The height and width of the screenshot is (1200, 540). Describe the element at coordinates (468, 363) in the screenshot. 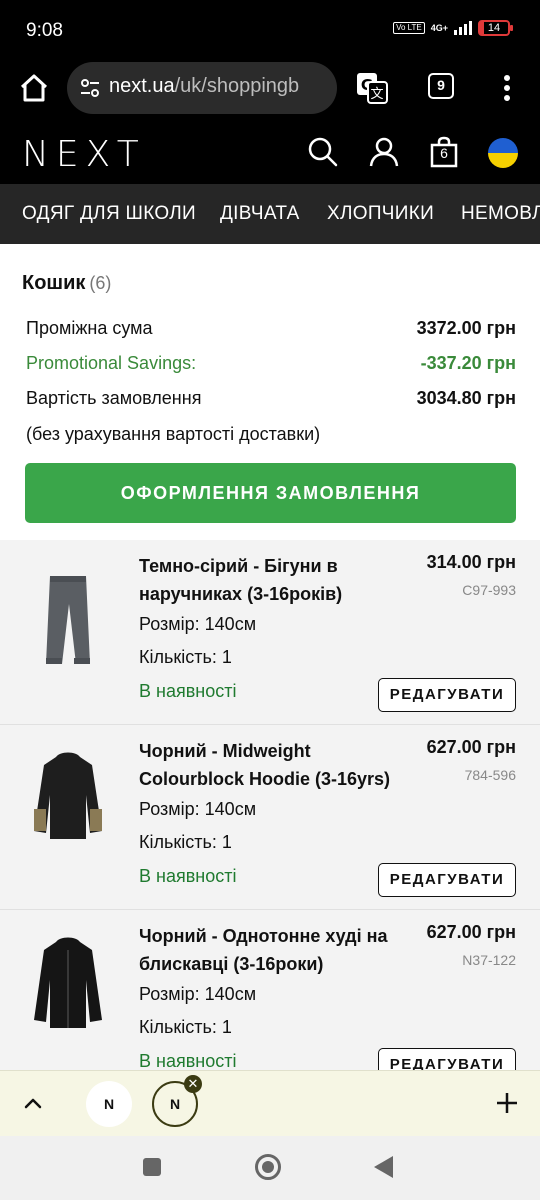

I see `promo-value: -337.20 грн` at that location.